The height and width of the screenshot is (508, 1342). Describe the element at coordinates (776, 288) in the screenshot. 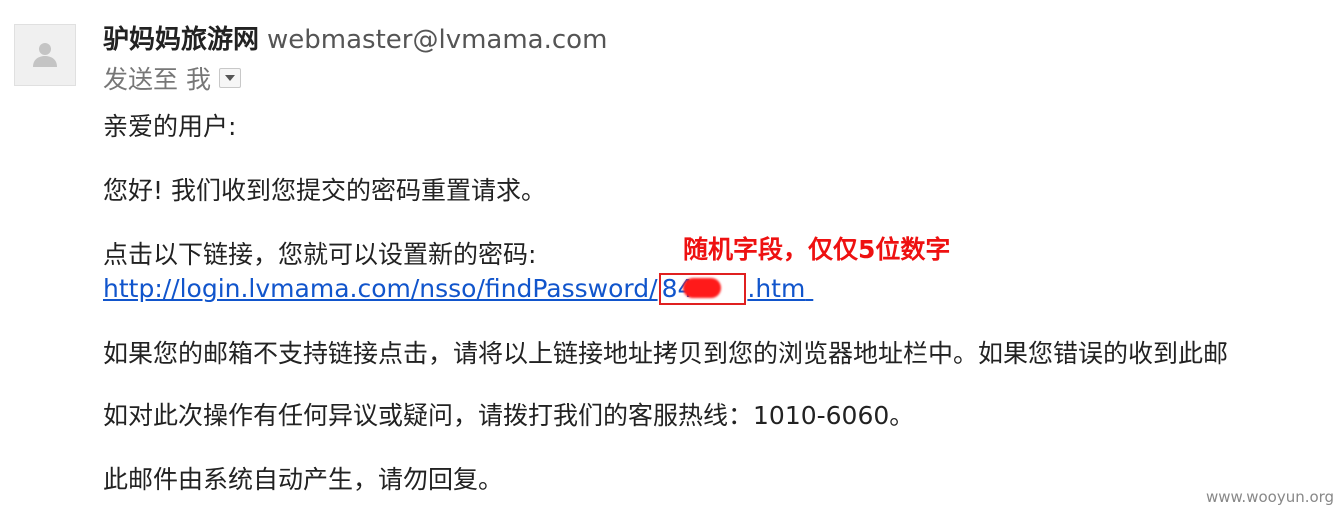

I see `reset-link-suffix: .htm` at that location.